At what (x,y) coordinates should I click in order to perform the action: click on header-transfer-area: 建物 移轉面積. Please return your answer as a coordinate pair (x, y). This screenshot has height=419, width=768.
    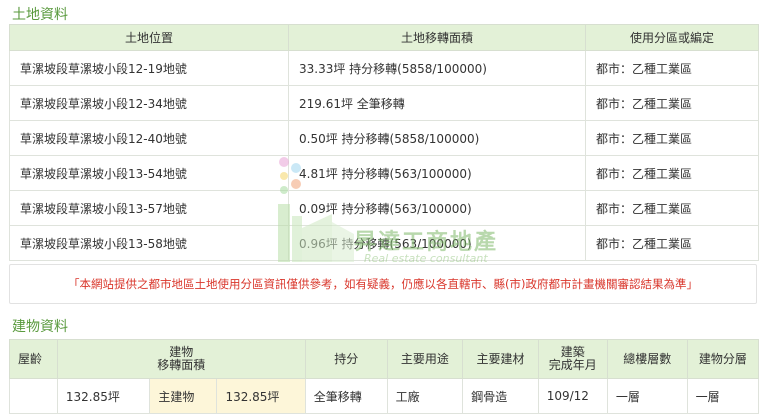
    Looking at the image, I should click on (181, 359).